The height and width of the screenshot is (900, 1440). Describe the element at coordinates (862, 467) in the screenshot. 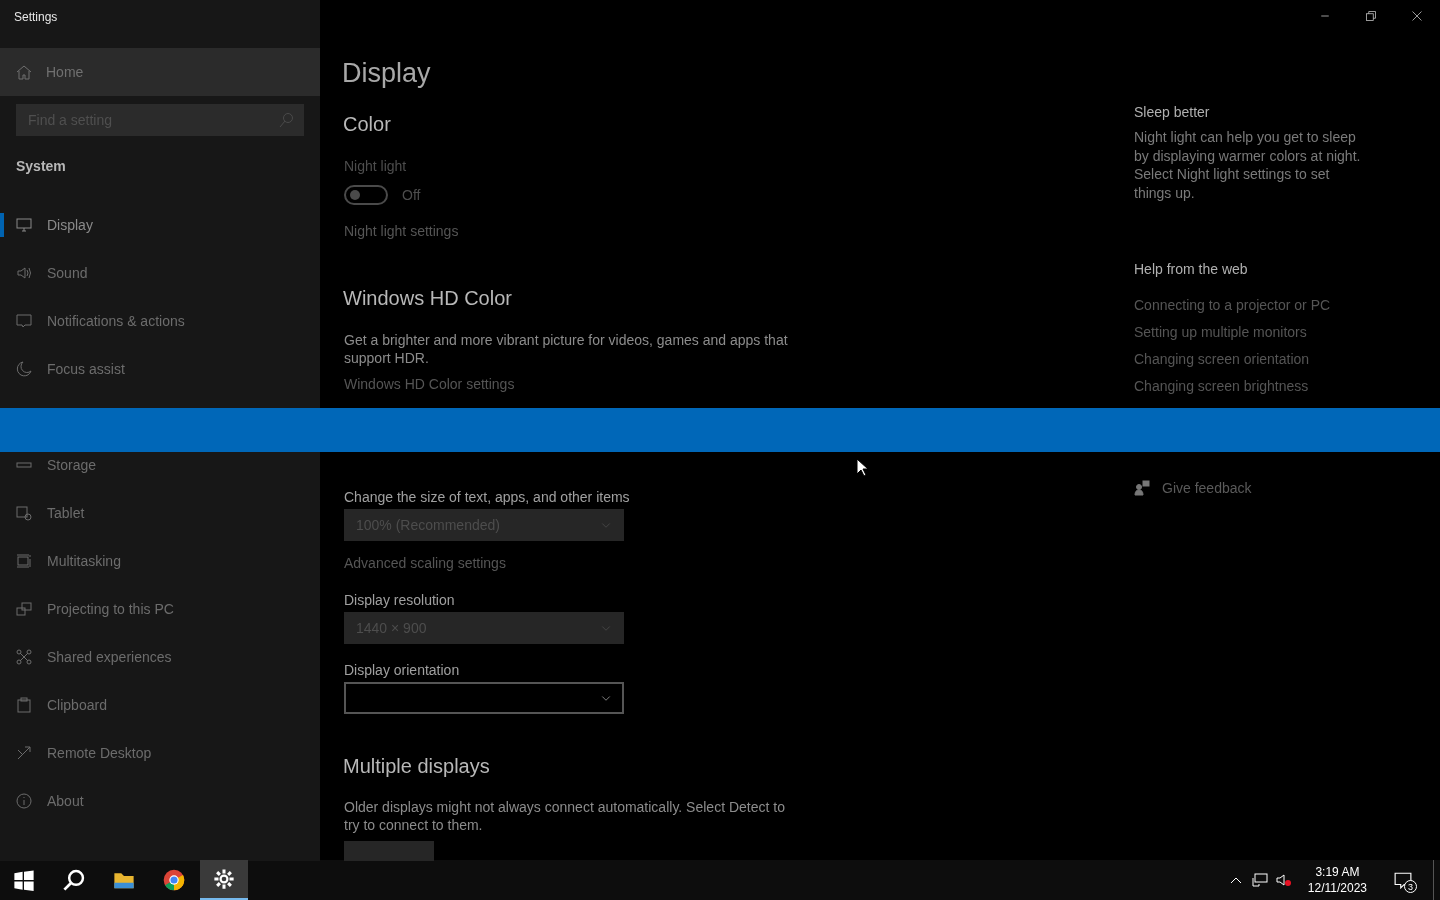

I see `cursor-icon` at that location.